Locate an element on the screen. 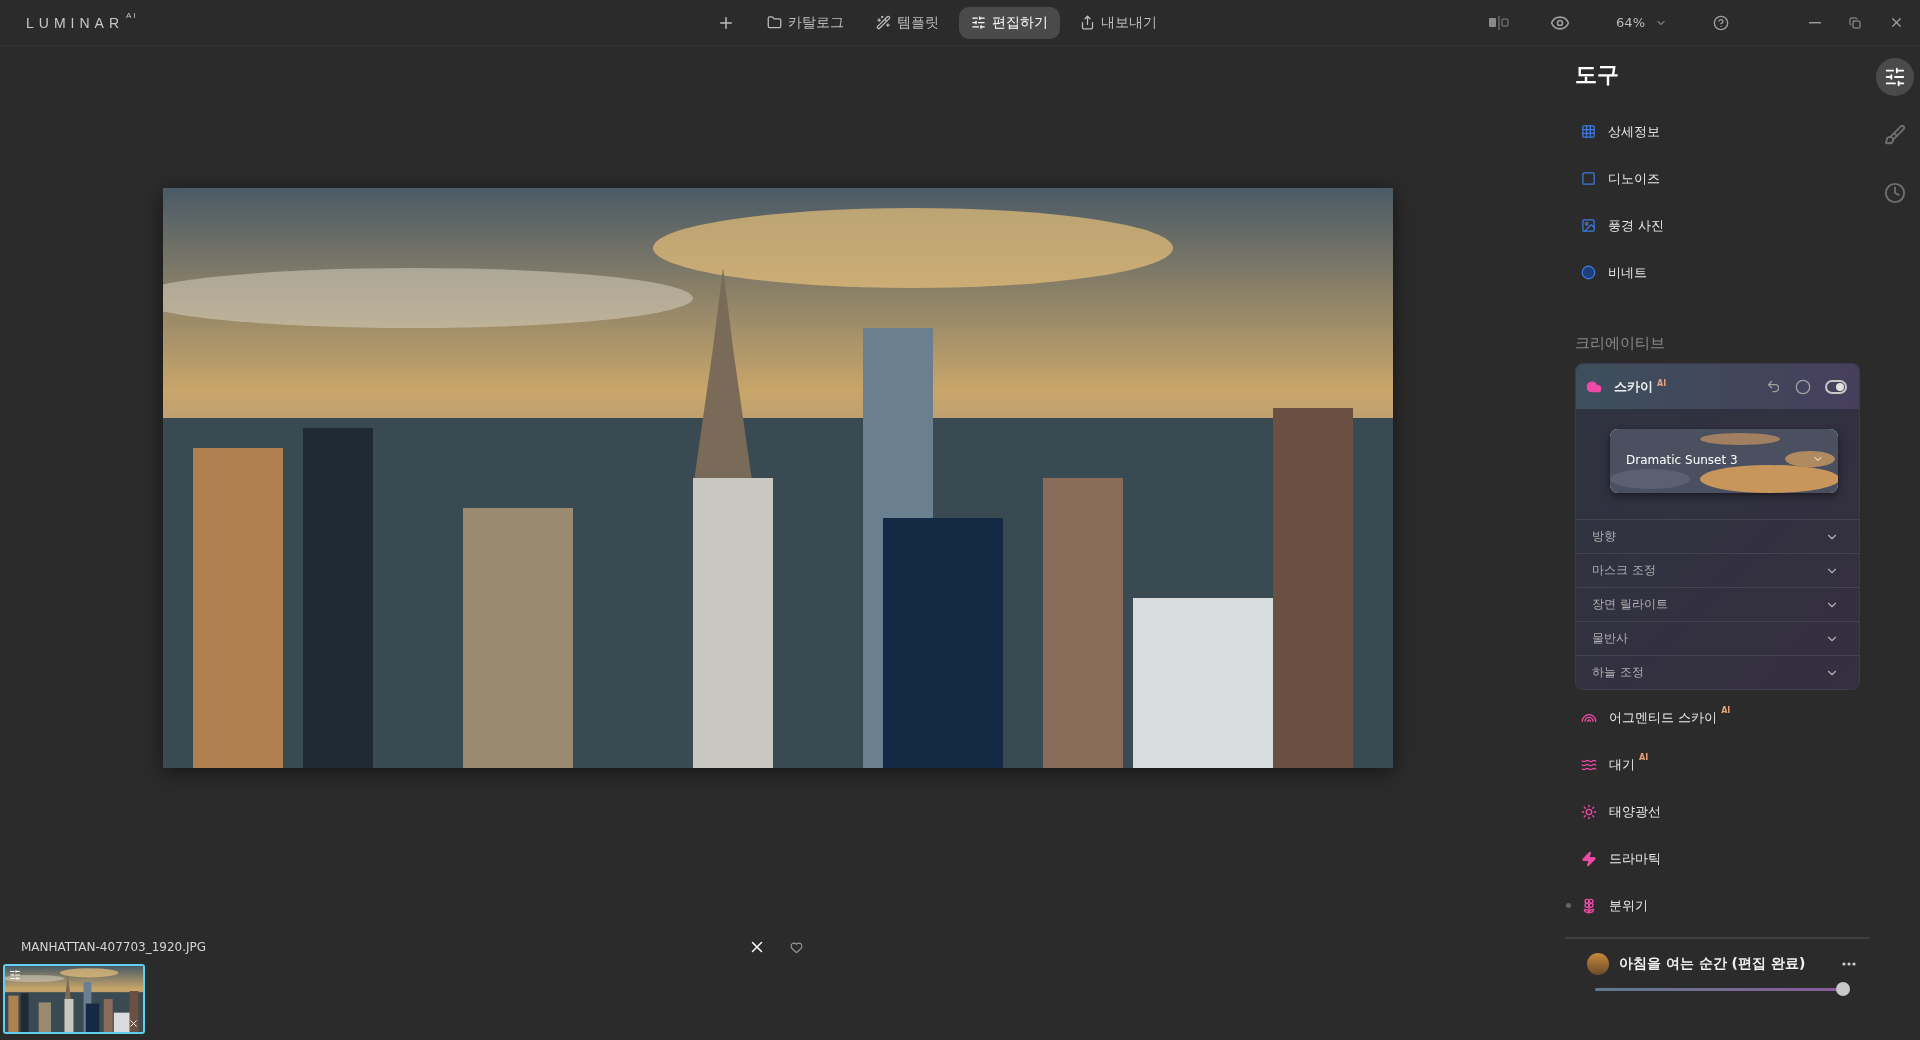  help-button is located at coordinates (1721, 22).